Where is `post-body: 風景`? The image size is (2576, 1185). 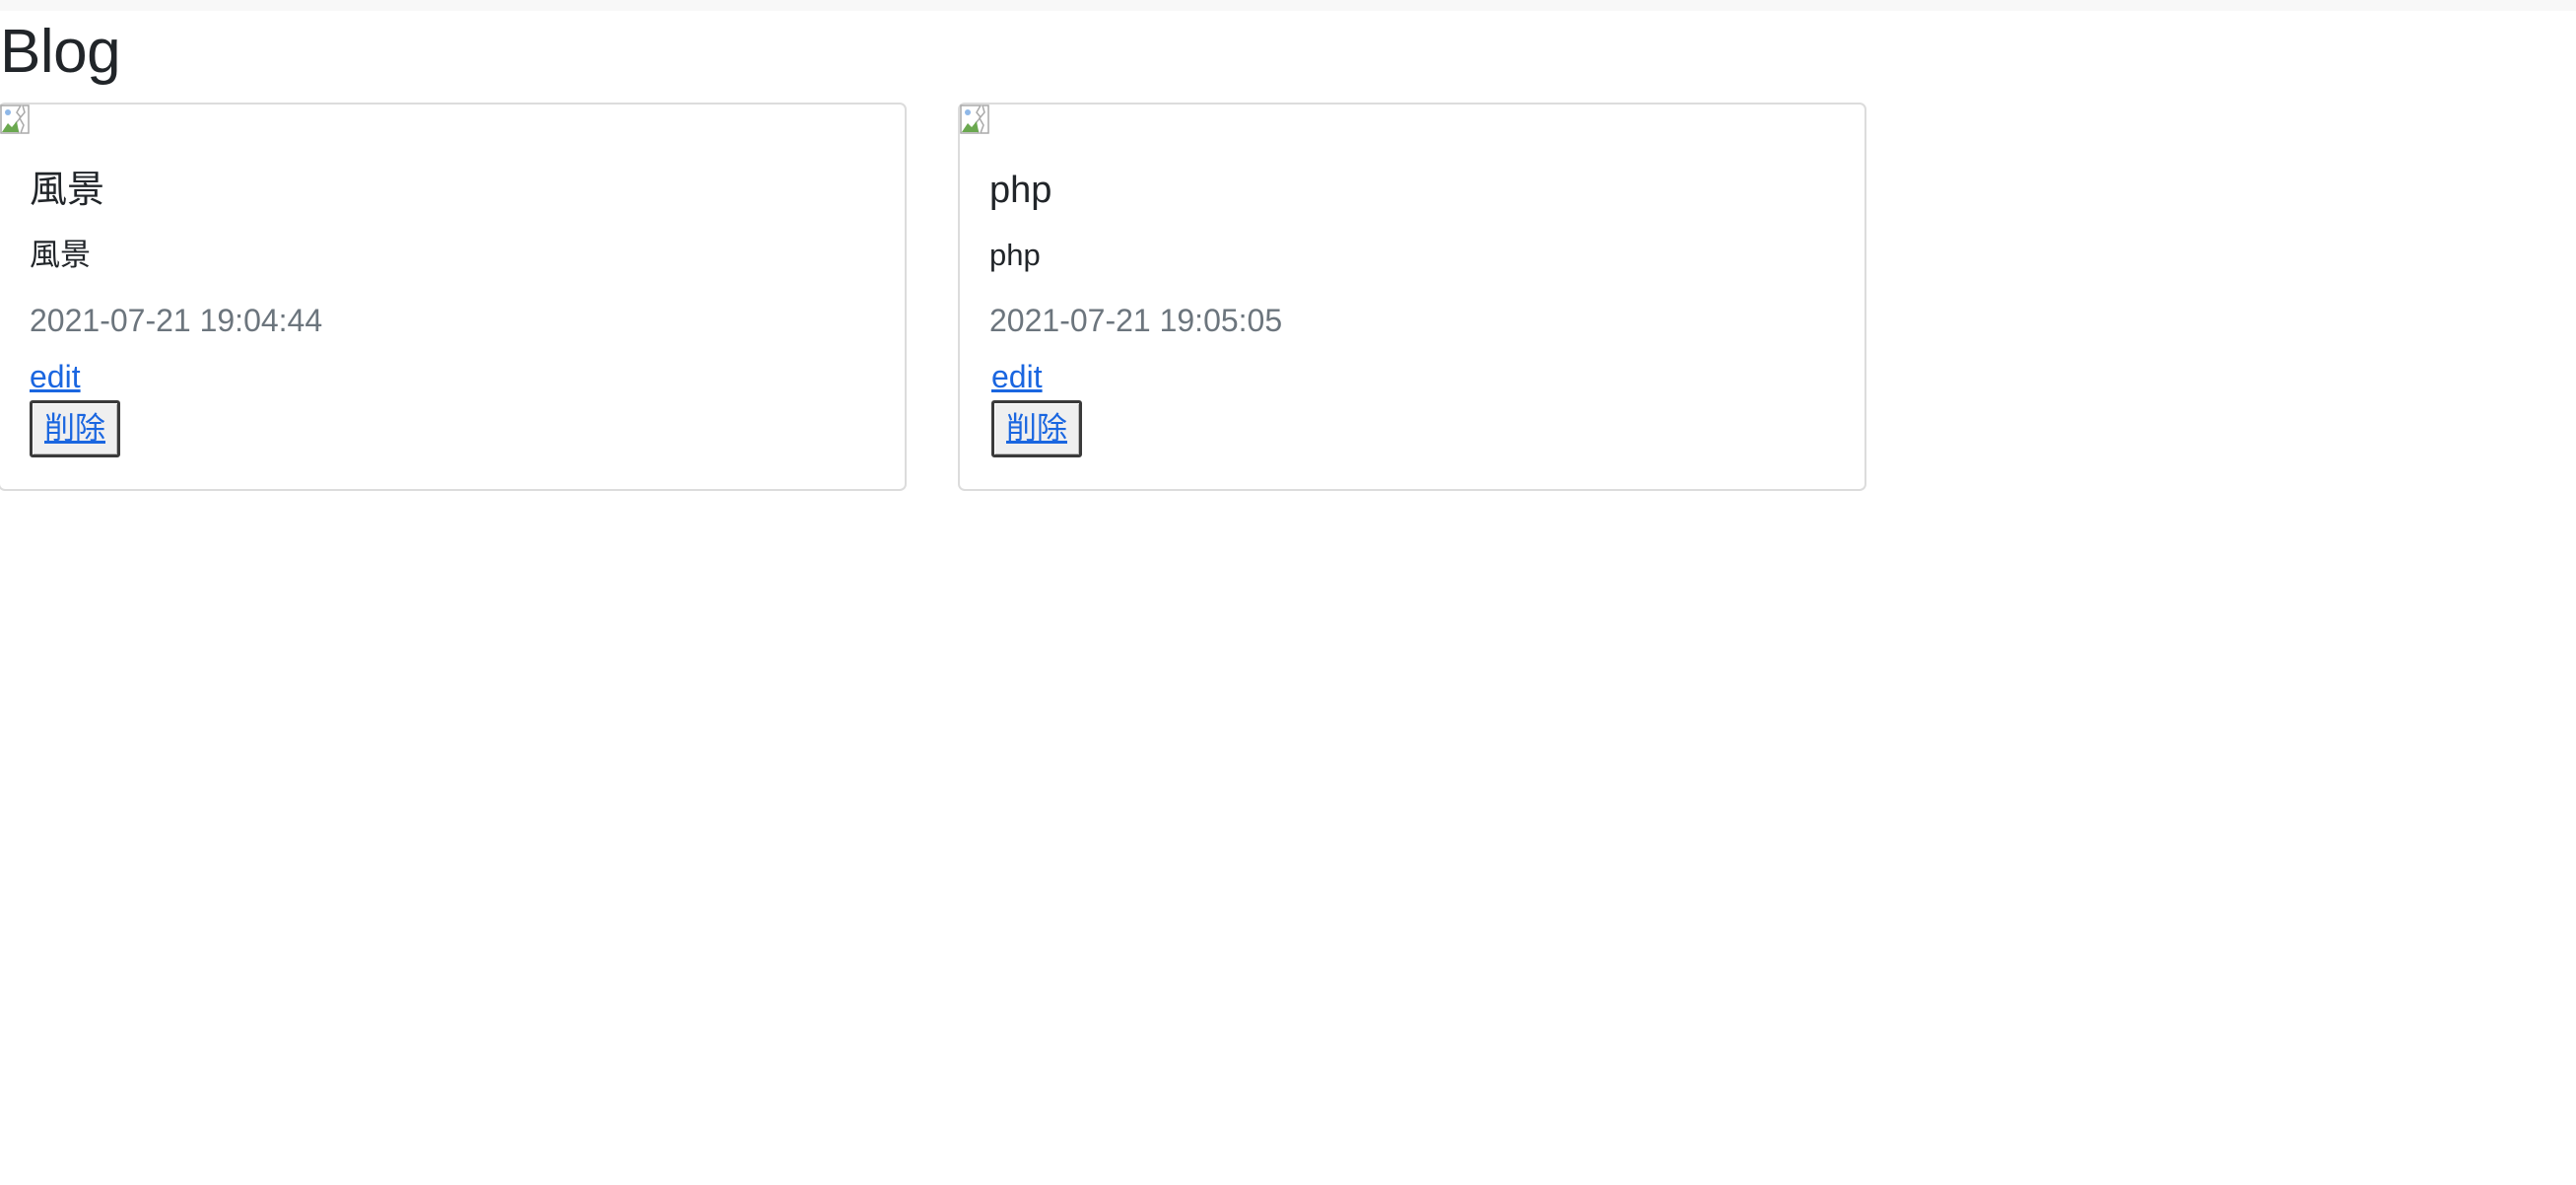 post-body: 風景 is located at coordinates (60, 255).